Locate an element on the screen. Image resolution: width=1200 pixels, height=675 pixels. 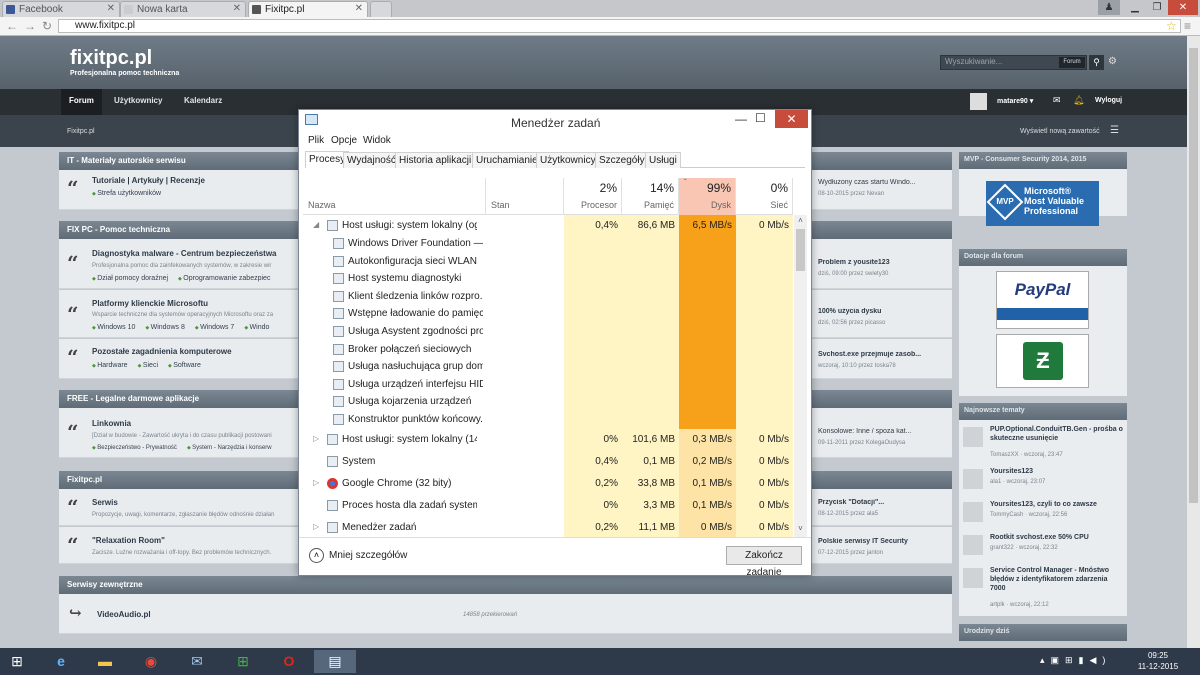
service-row: Usługa kojarzenia urządzeń is located at coordinates (548, 402).